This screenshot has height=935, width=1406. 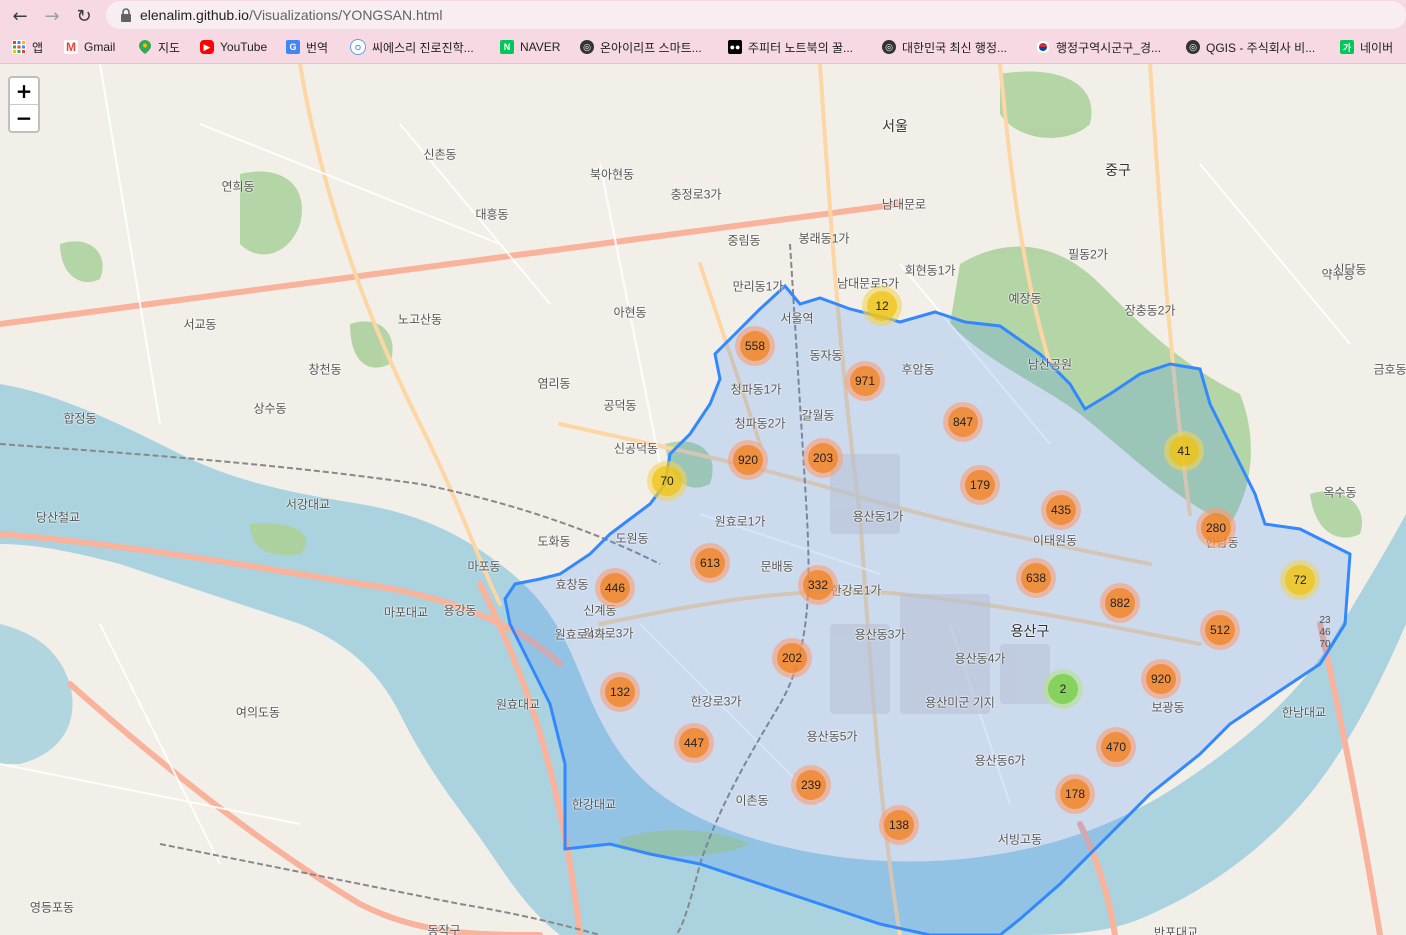 I want to click on place-label: 서울역, so click(x=797, y=318).